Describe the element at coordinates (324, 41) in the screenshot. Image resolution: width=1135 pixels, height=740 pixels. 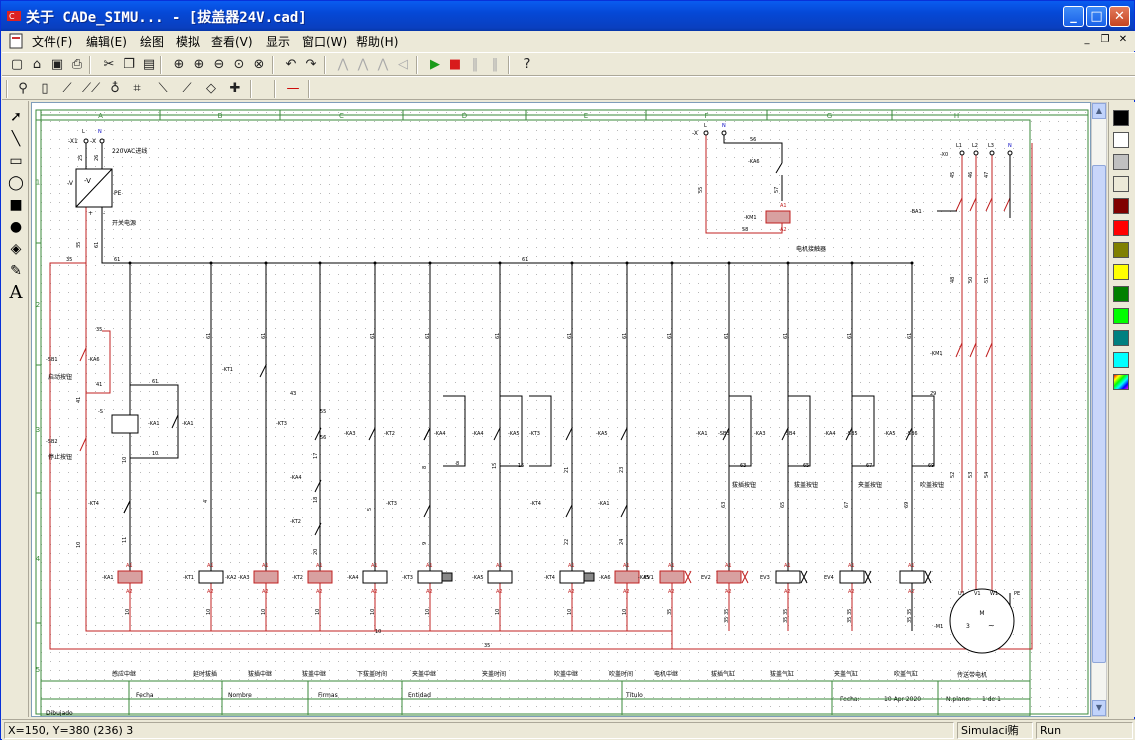
I see `menu-window: 窗口(W)` at that location.